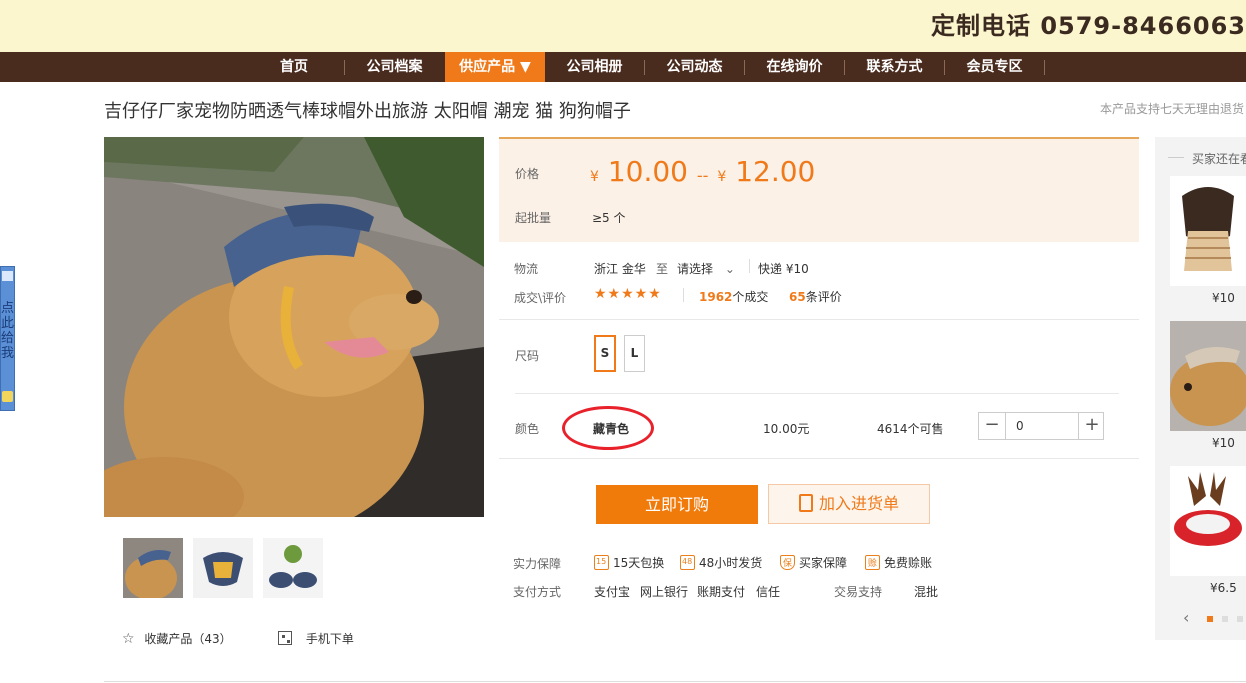 The image size is (1246, 683). I want to click on price-panel, so click(819, 189).